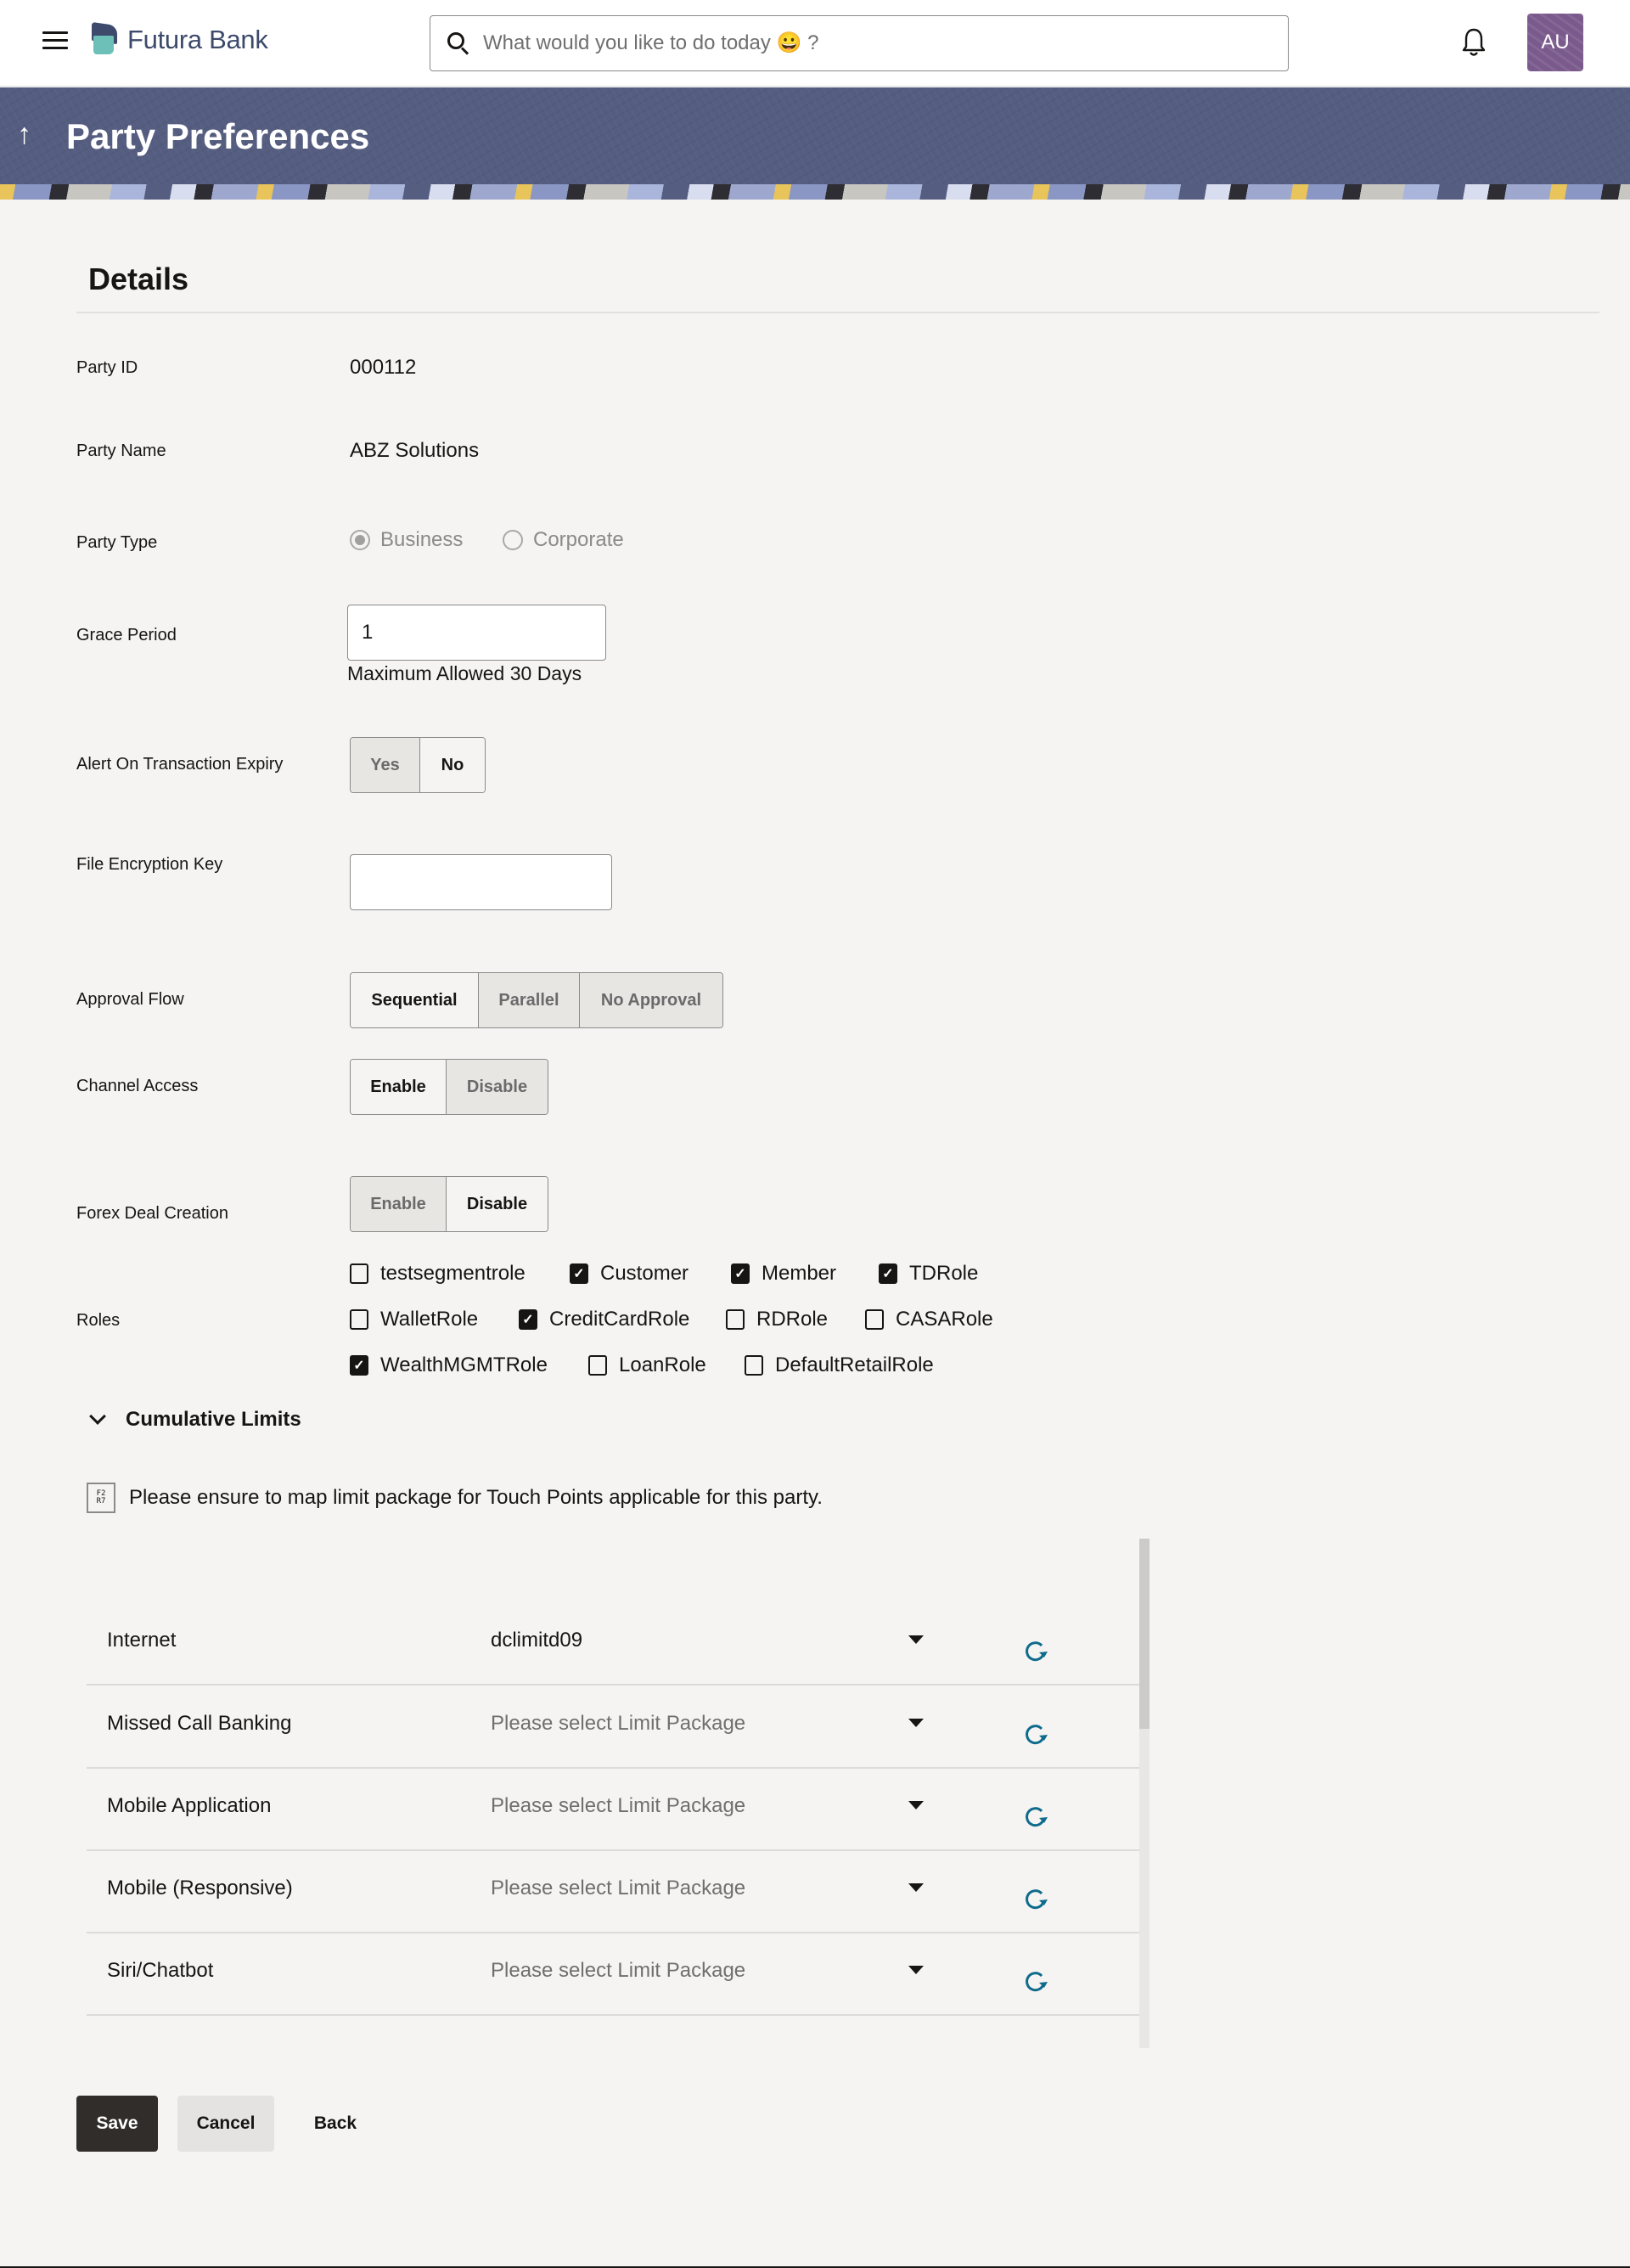 This screenshot has height=2268, width=1630. I want to click on grace-period-input, so click(477, 633).